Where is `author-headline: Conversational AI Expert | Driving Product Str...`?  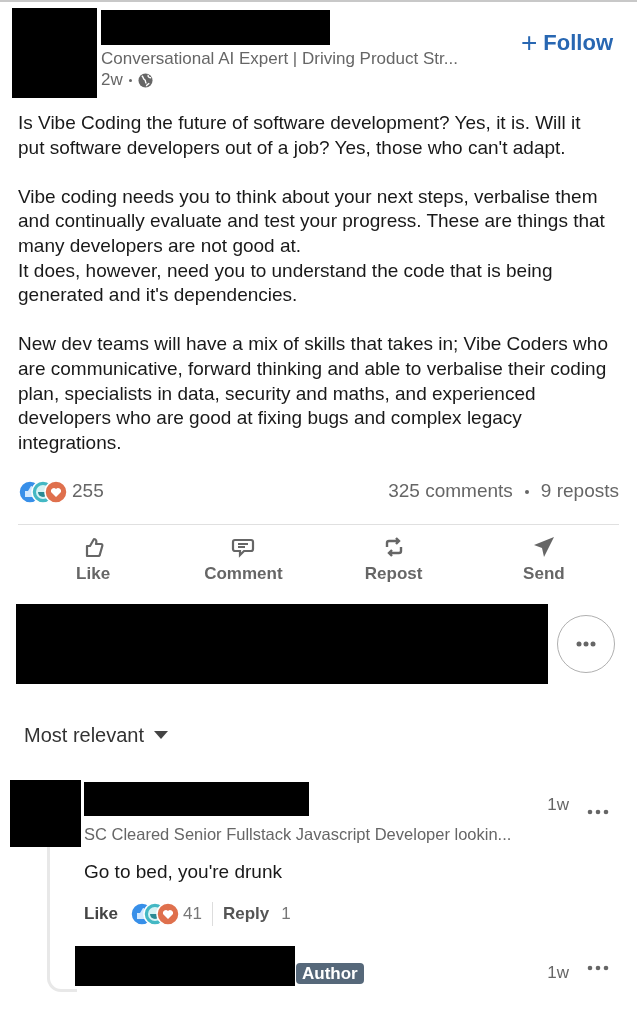
author-headline: Conversational AI Expert | Driving Product Str... is located at coordinates (280, 59).